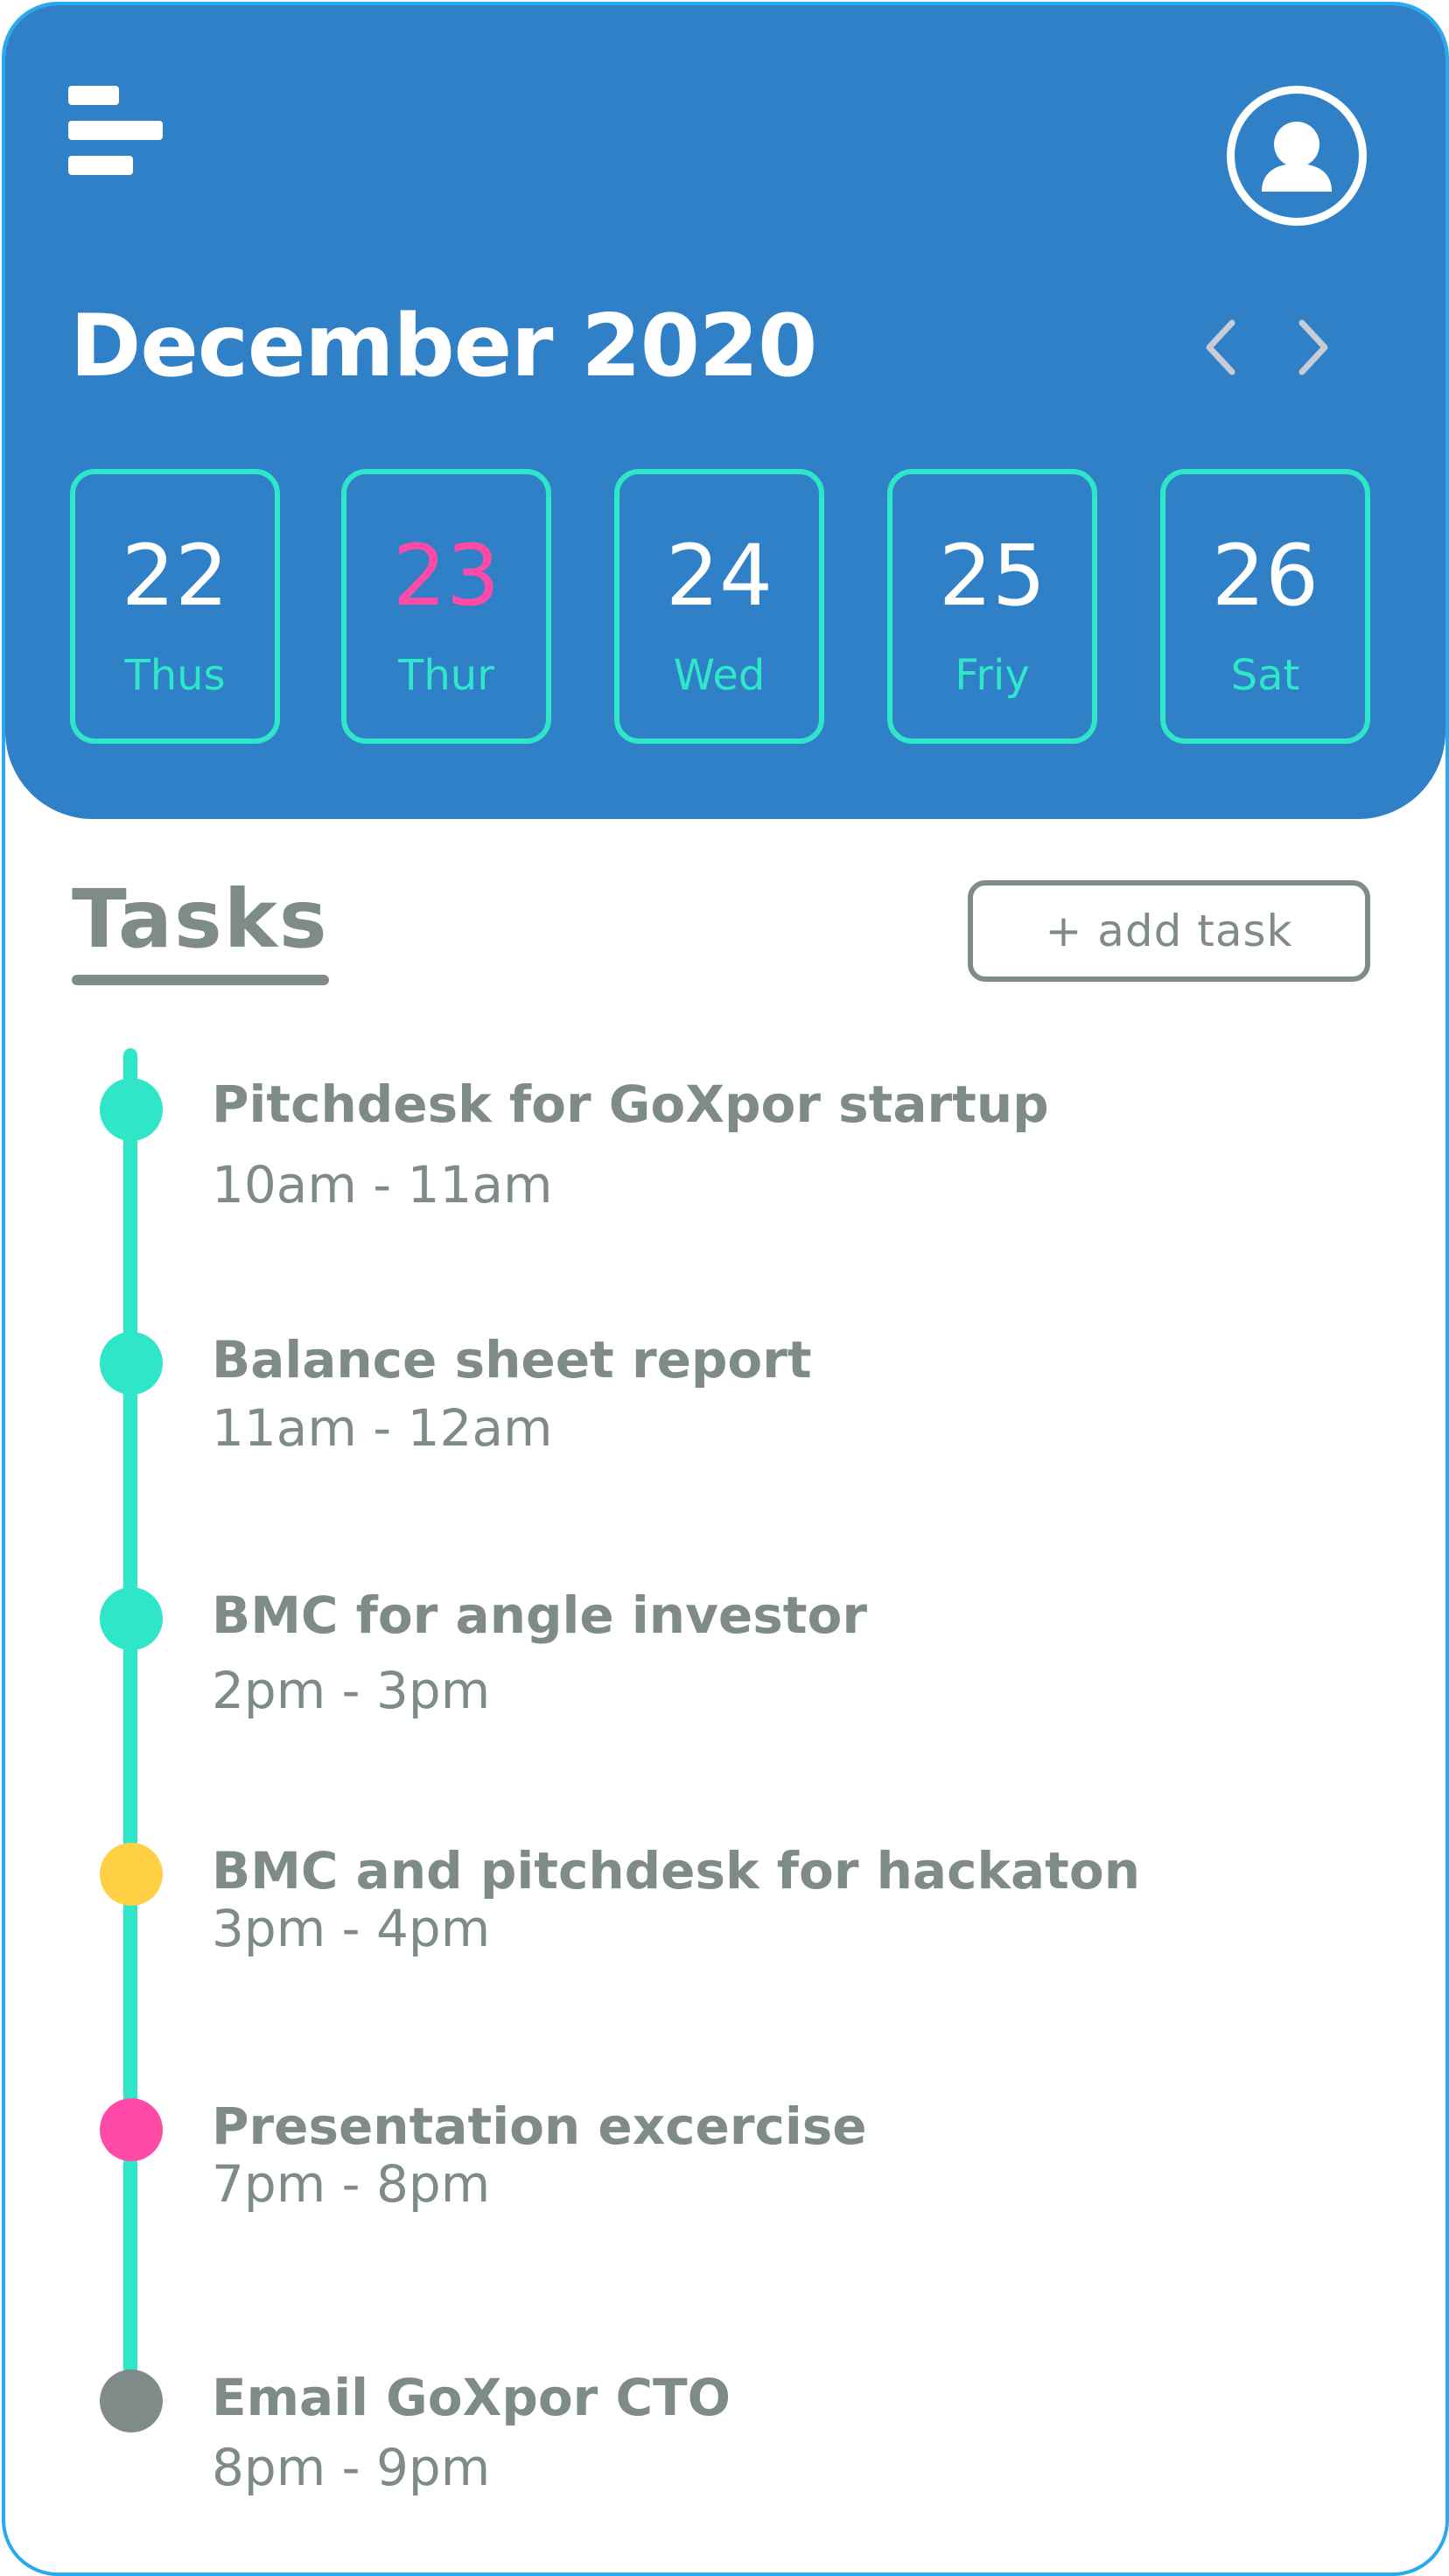 This screenshot has height=2576, width=1449. Describe the element at coordinates (1265, 675) in the screenshot. I see `day-label: Sat` at that location.